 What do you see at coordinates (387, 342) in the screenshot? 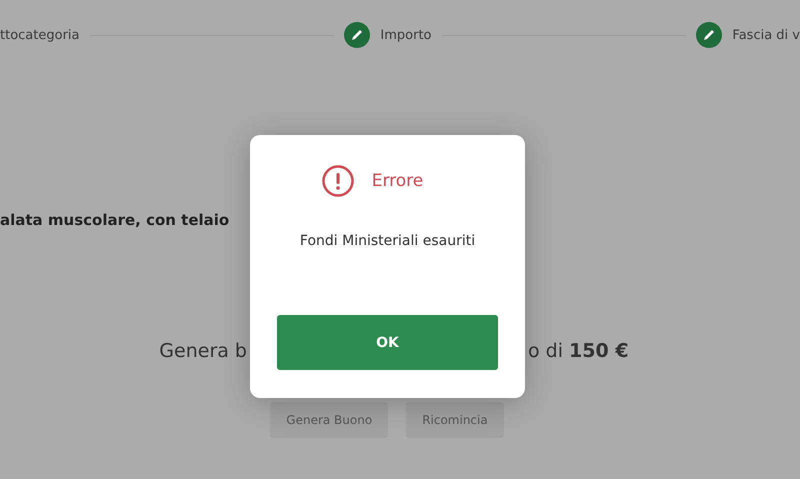
I see `ok-button: OK` at bounding box center [387, 342].